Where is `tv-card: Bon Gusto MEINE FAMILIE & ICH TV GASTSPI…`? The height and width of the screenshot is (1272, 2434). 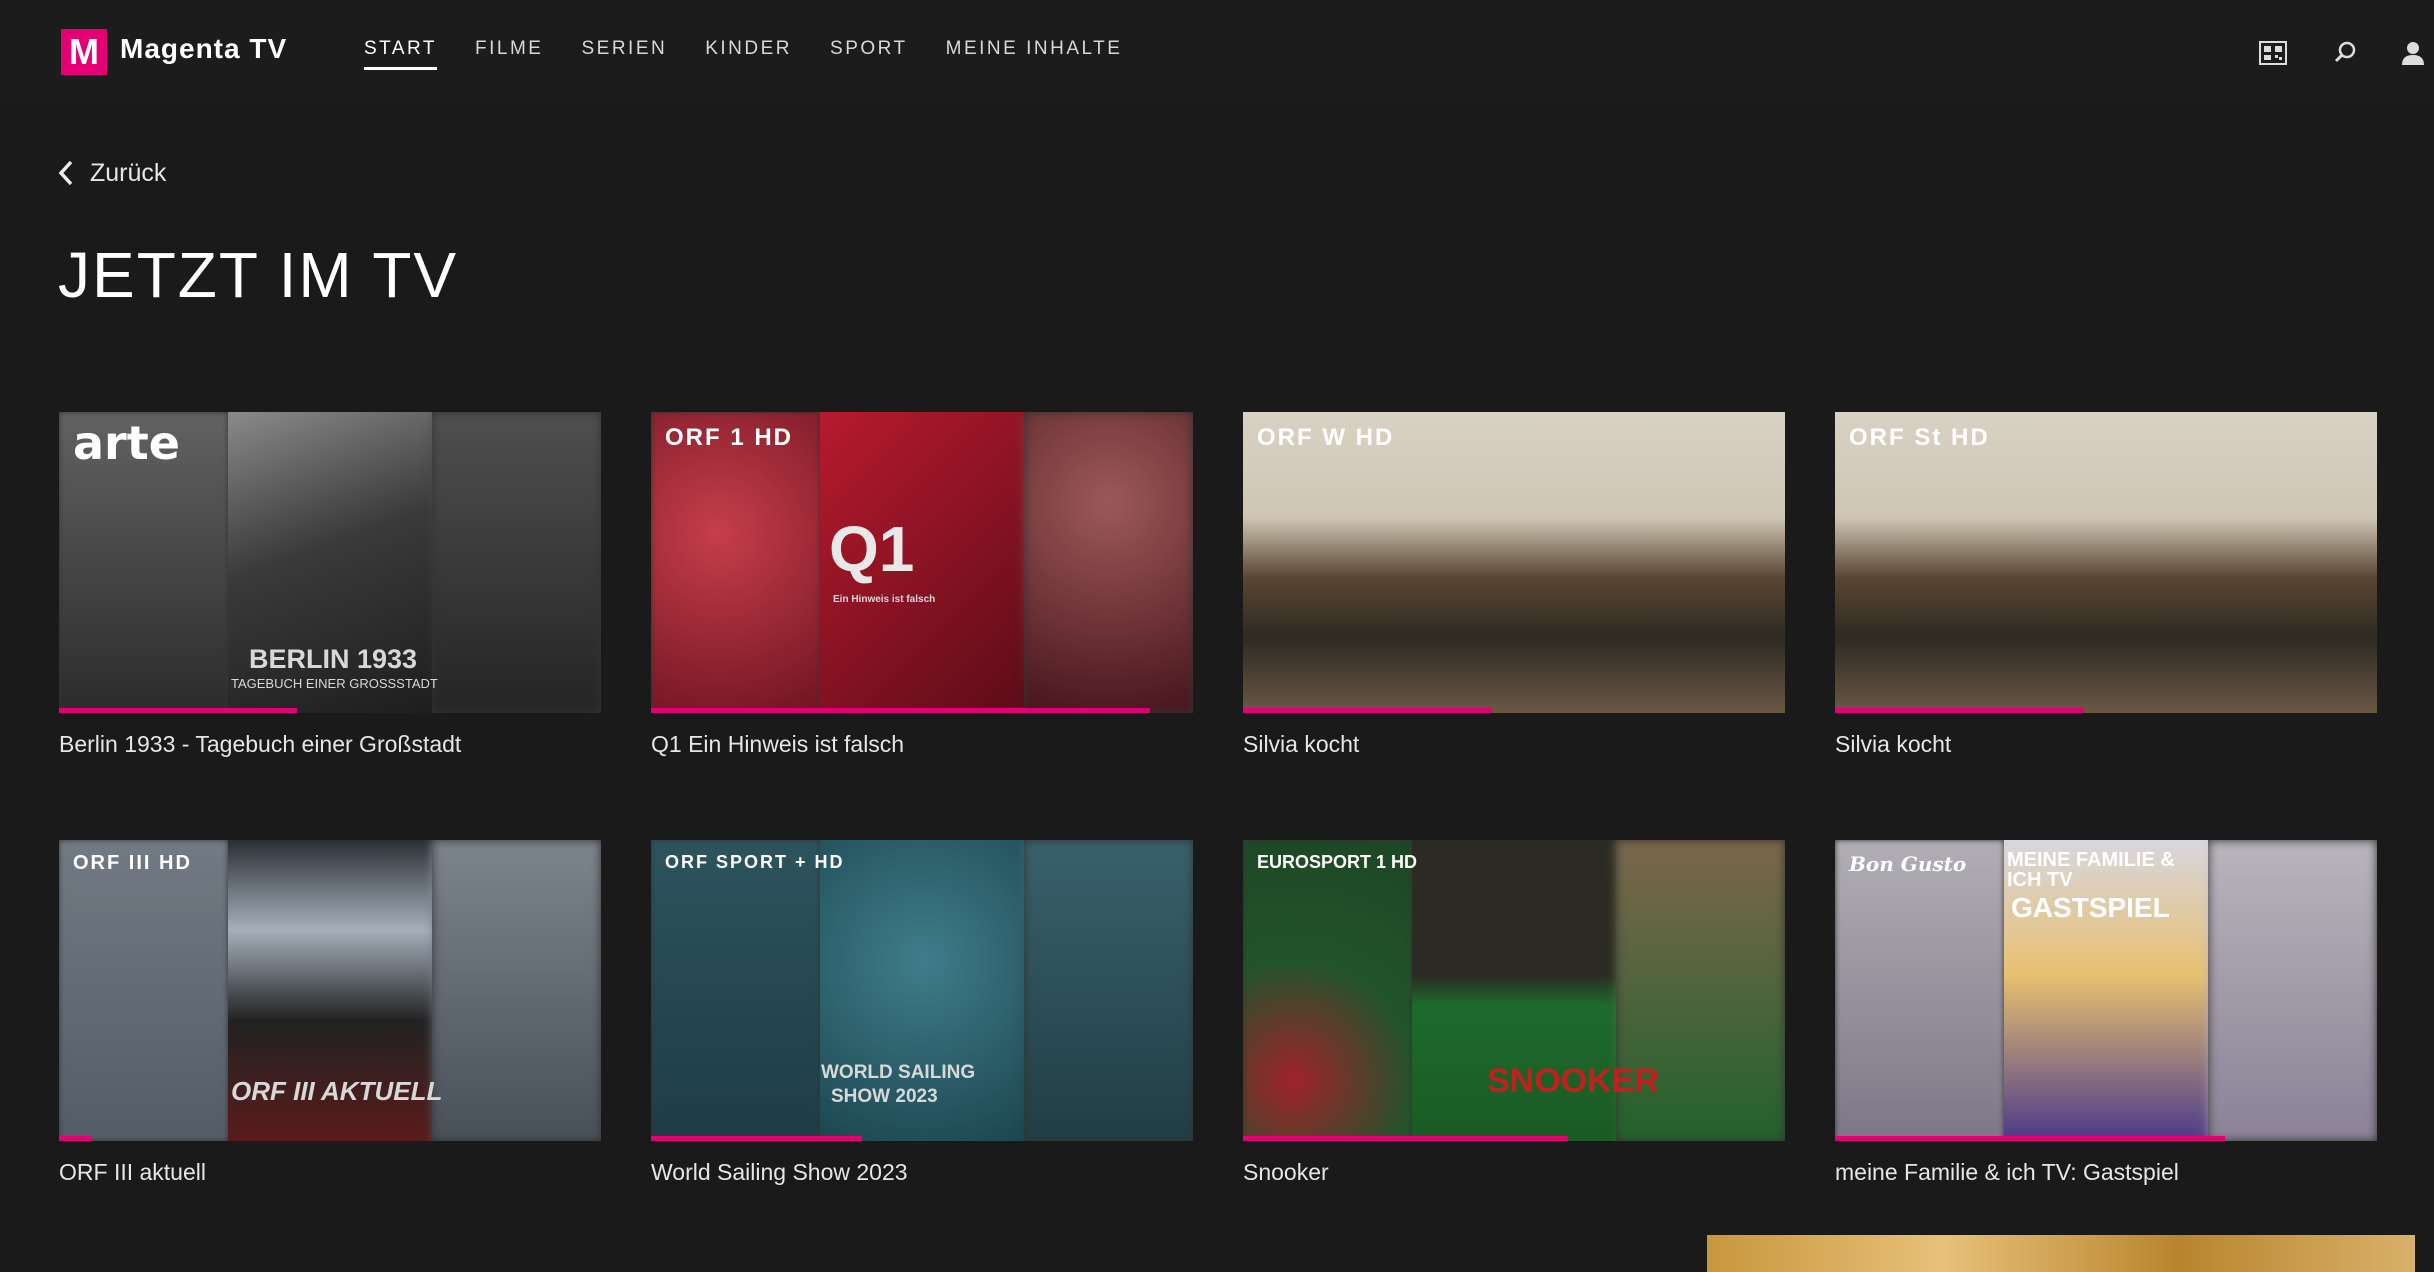 tv-card: Bon Gusto MEINE FAMILIE & ICH TV GASTSPI… is located at coordinates (2106, 1013).